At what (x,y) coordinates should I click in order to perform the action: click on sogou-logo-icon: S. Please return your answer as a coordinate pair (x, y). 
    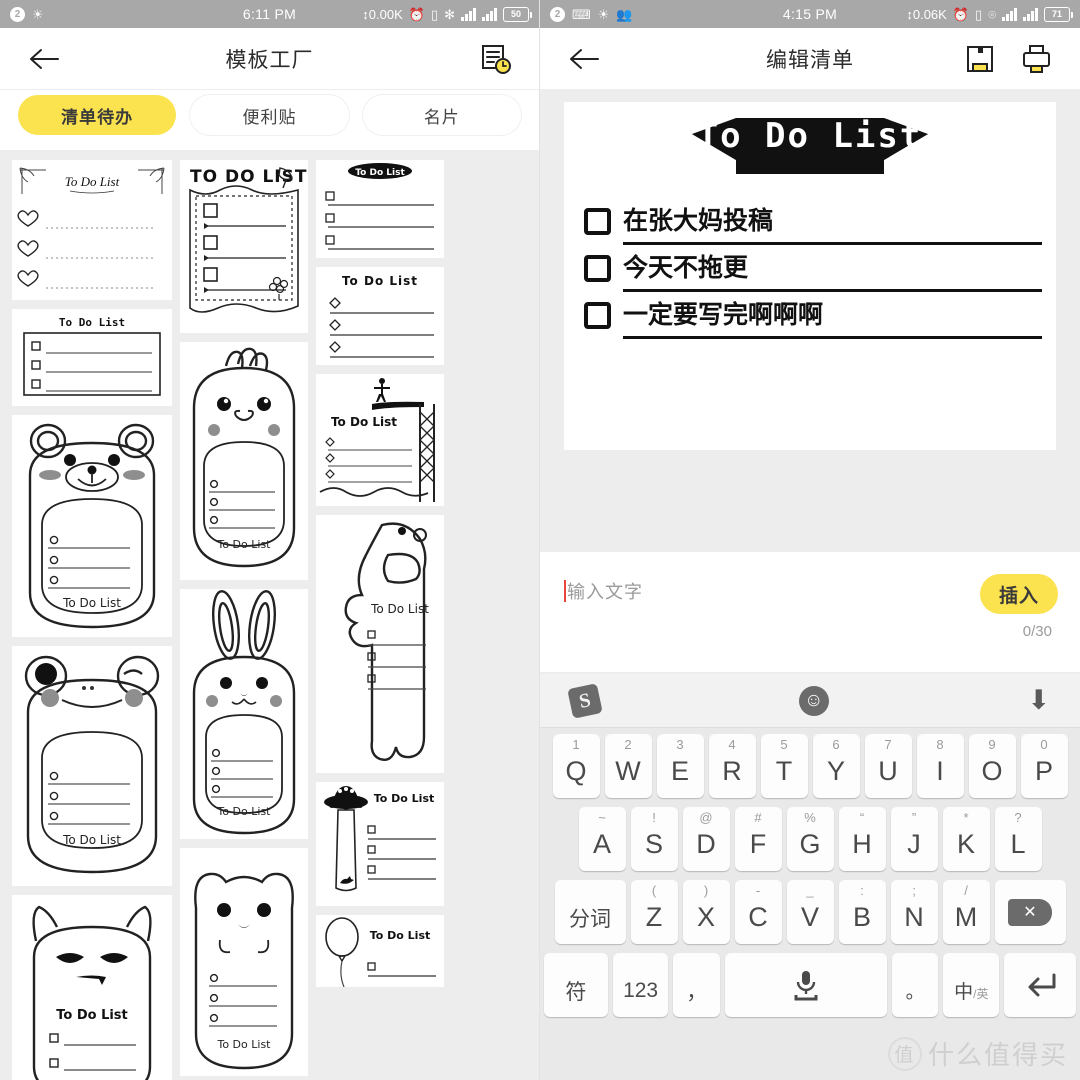
    Looking at the image, I should click on (585, 700).